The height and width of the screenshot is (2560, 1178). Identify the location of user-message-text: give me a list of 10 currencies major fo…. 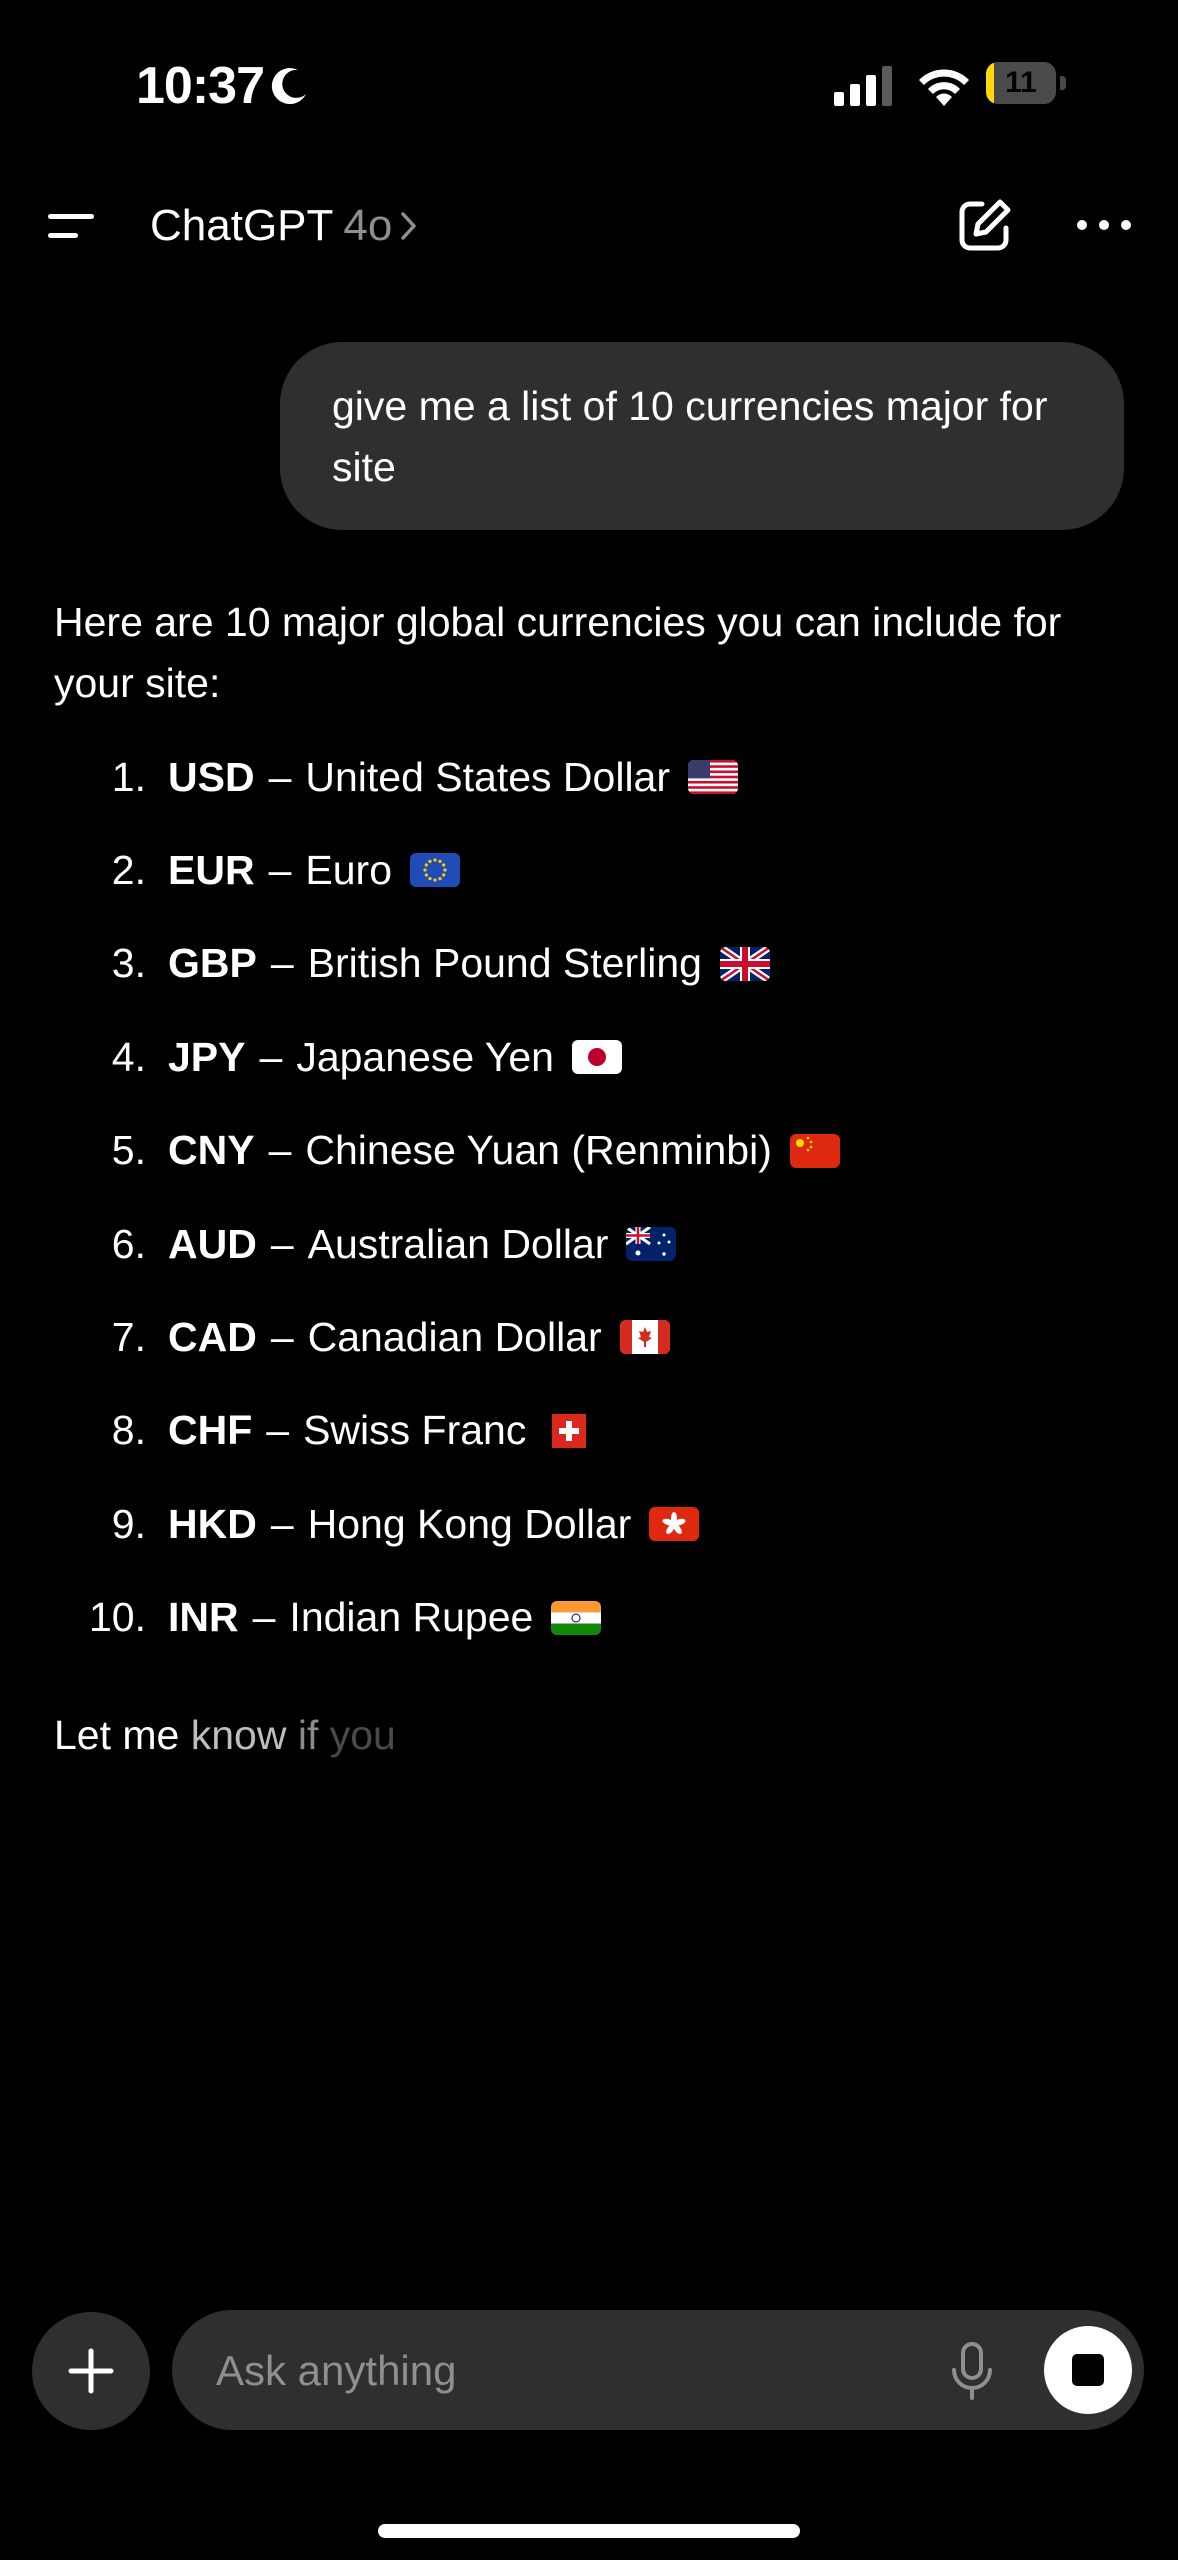
(690, 436).